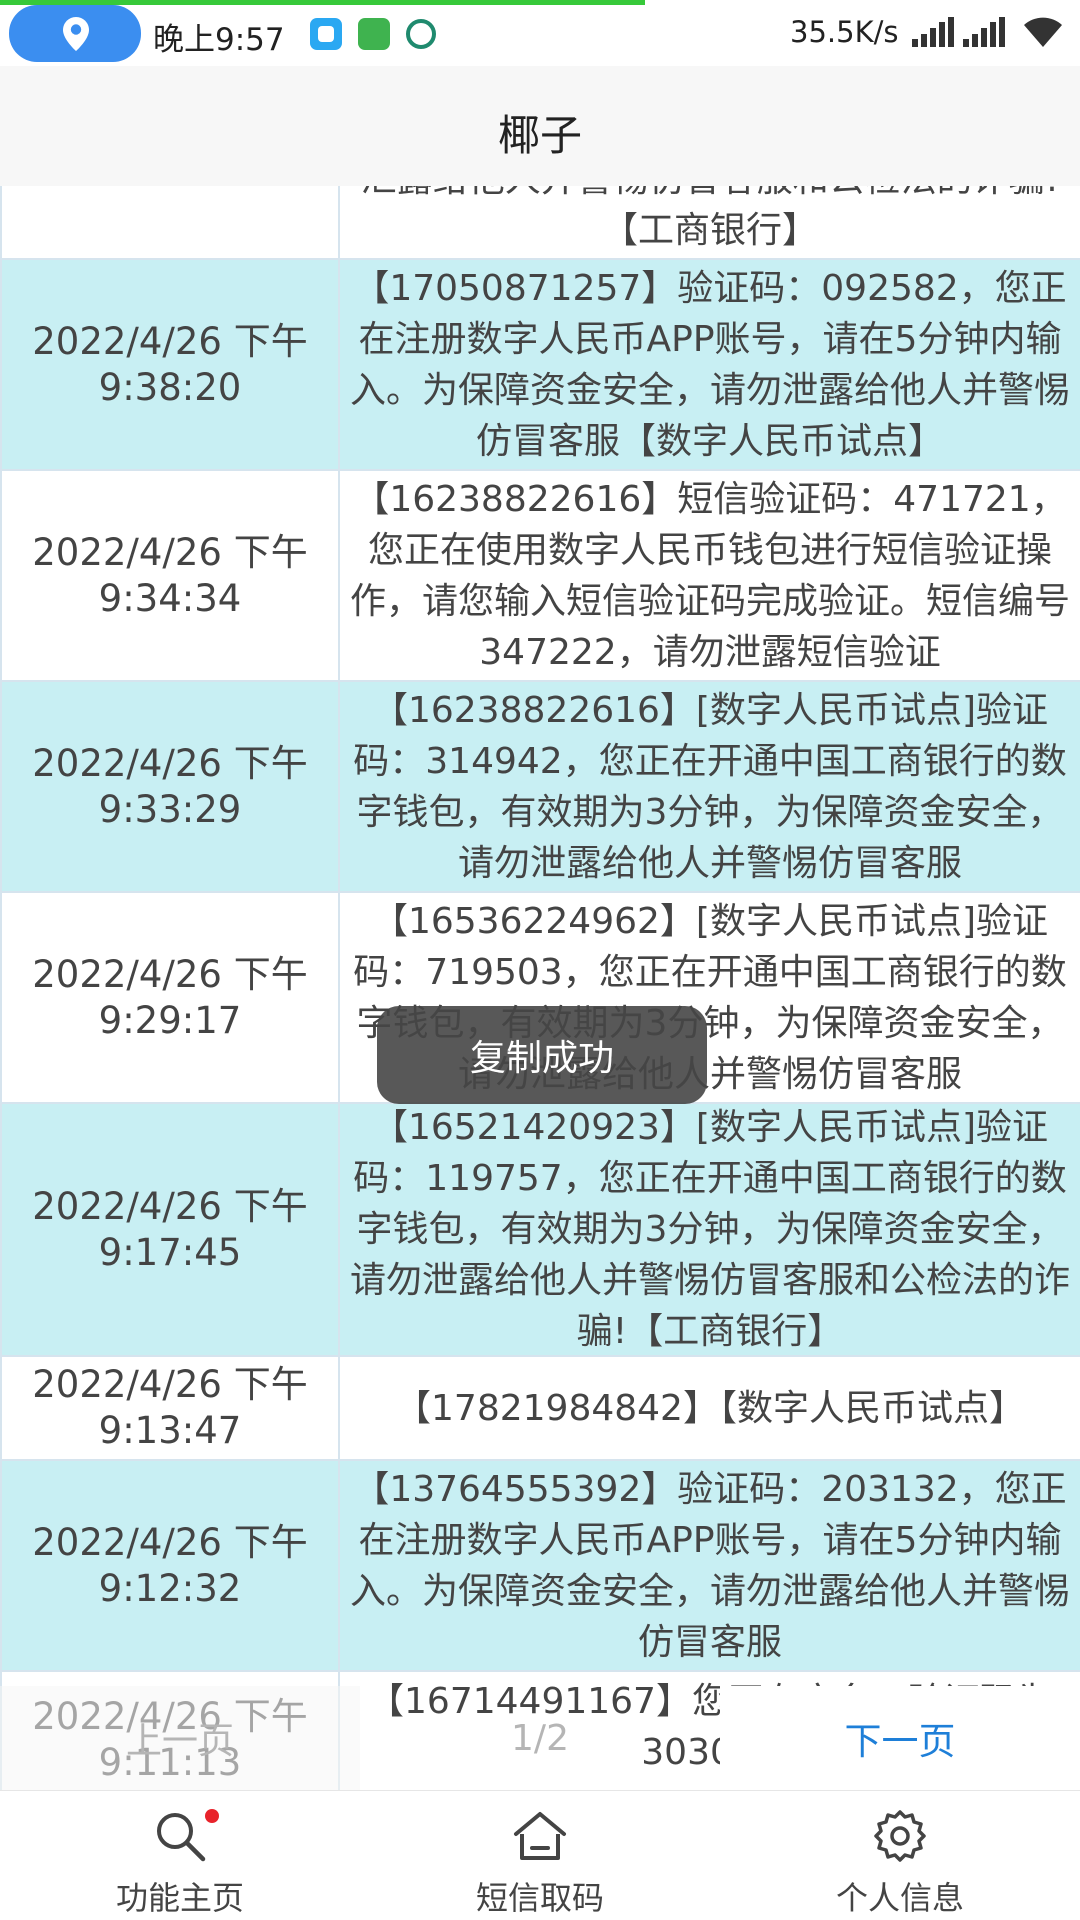 This screenshot has height=1920, width=1080. I want to click on gear-icon, so click(900, 1836).